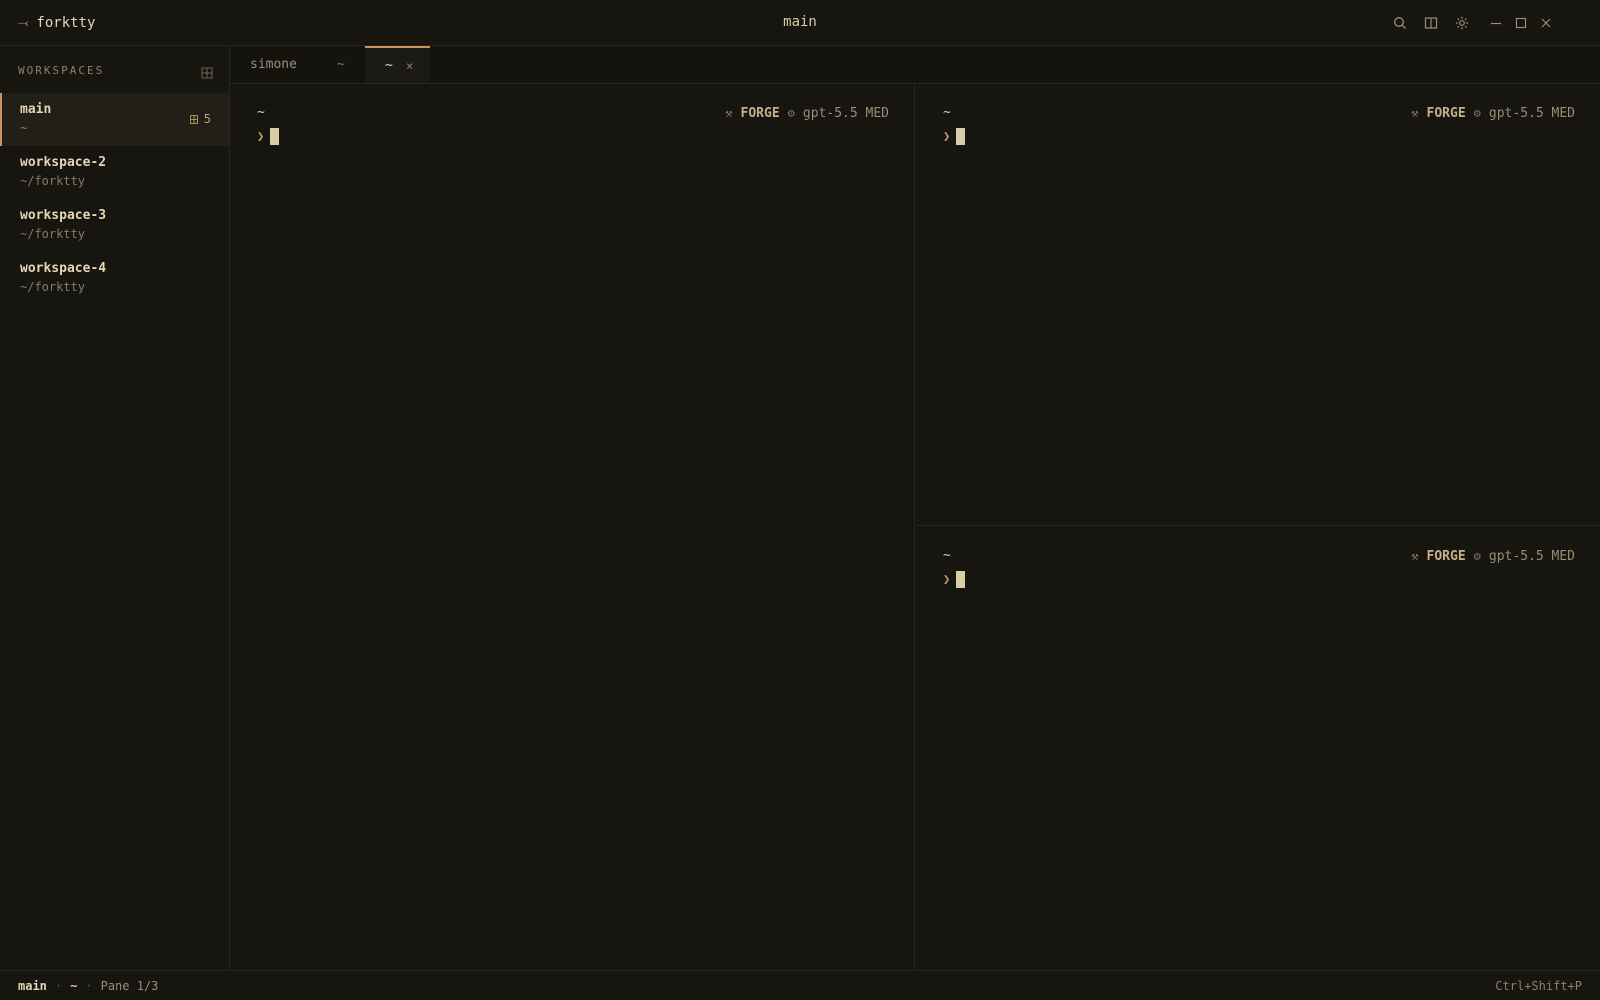 The image size is (1600, 1000). Describe the element at coordinates (1496, 23) in the screenshot. I see `minimize-icon` at that location.